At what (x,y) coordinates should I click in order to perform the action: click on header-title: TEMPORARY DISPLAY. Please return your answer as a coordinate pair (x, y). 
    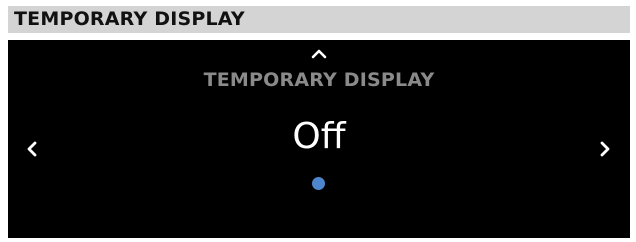
    Looking at the image, I should click on (129, 19).